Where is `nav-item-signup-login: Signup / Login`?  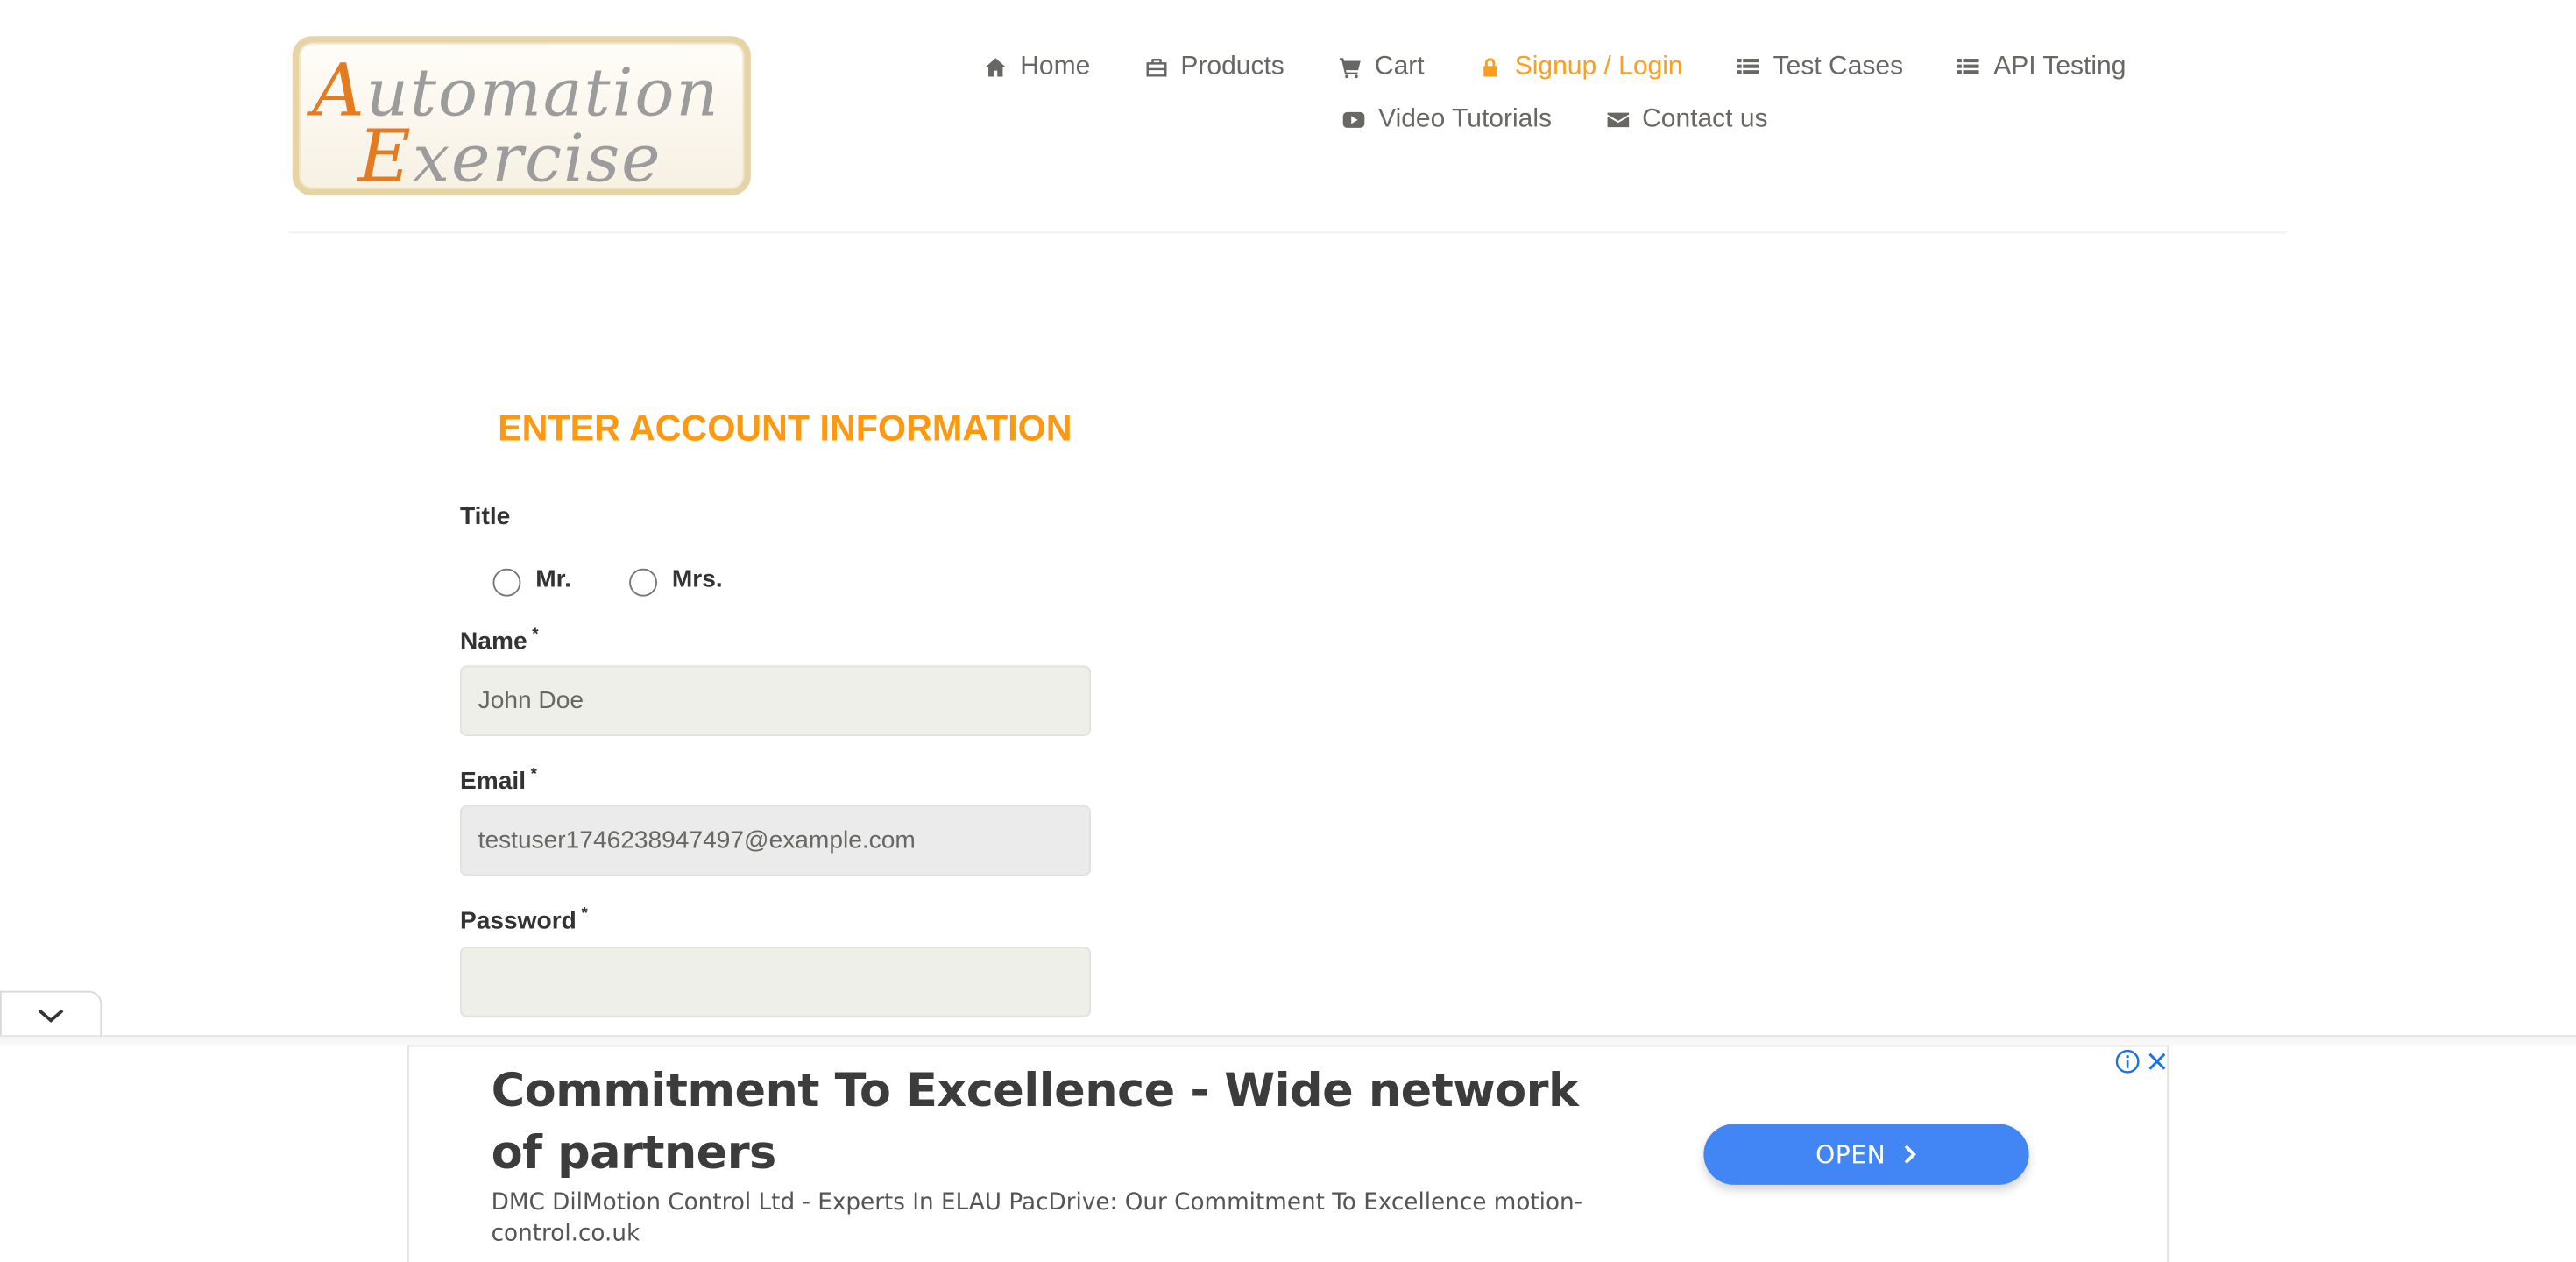 nav-item-signup-login: Signup / Login is located at coordinates (1580, 67).